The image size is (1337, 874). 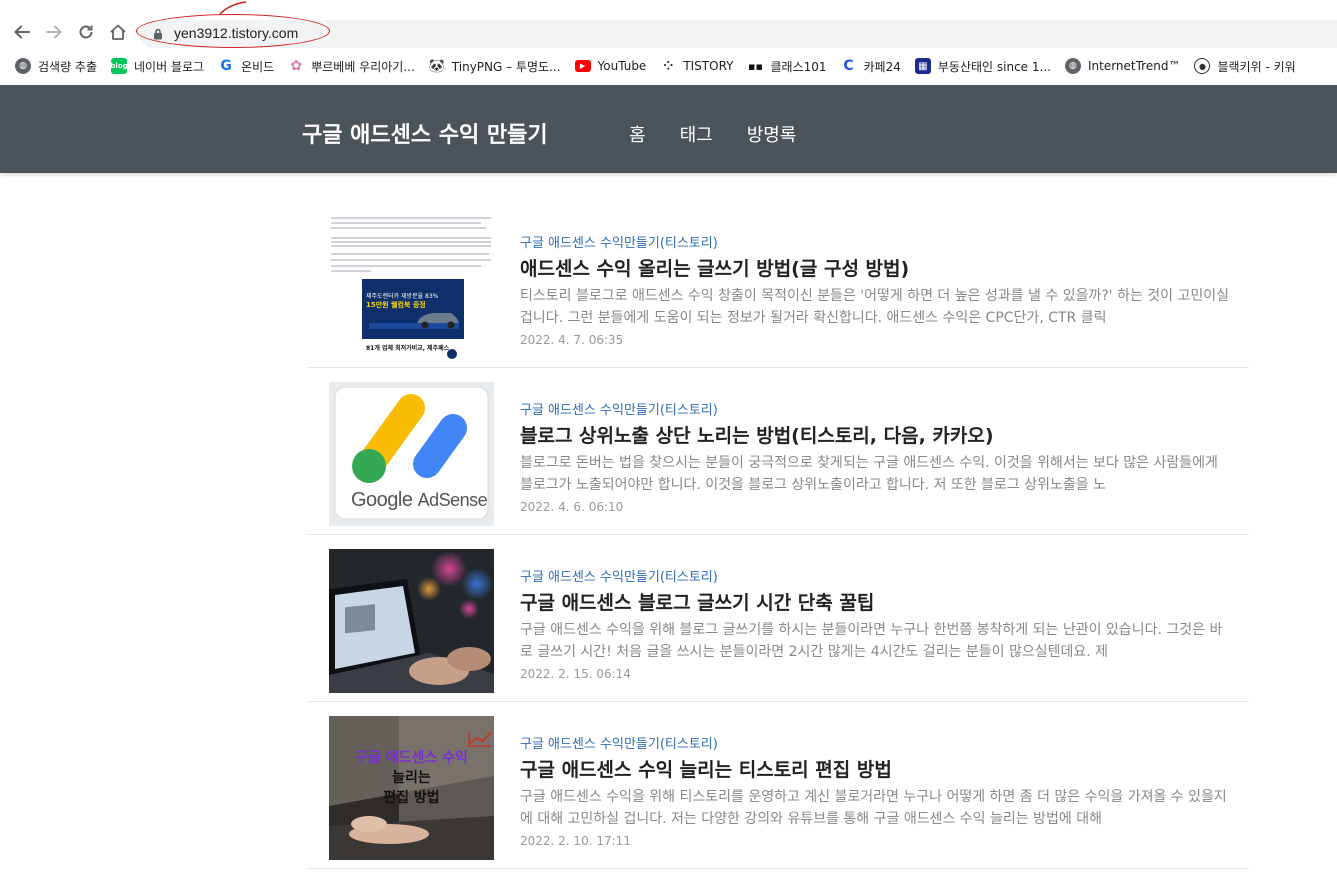 I want to click on browser-toolbar: yen3912.tistory.com, so click(x=668, y=25).